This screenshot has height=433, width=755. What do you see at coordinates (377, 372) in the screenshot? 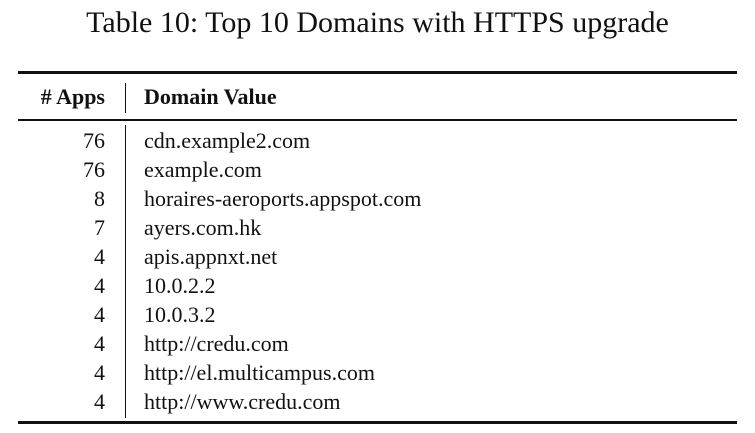
I see `table-row: 4 http://el.multicampus.com` at bounding box center [377, 372].